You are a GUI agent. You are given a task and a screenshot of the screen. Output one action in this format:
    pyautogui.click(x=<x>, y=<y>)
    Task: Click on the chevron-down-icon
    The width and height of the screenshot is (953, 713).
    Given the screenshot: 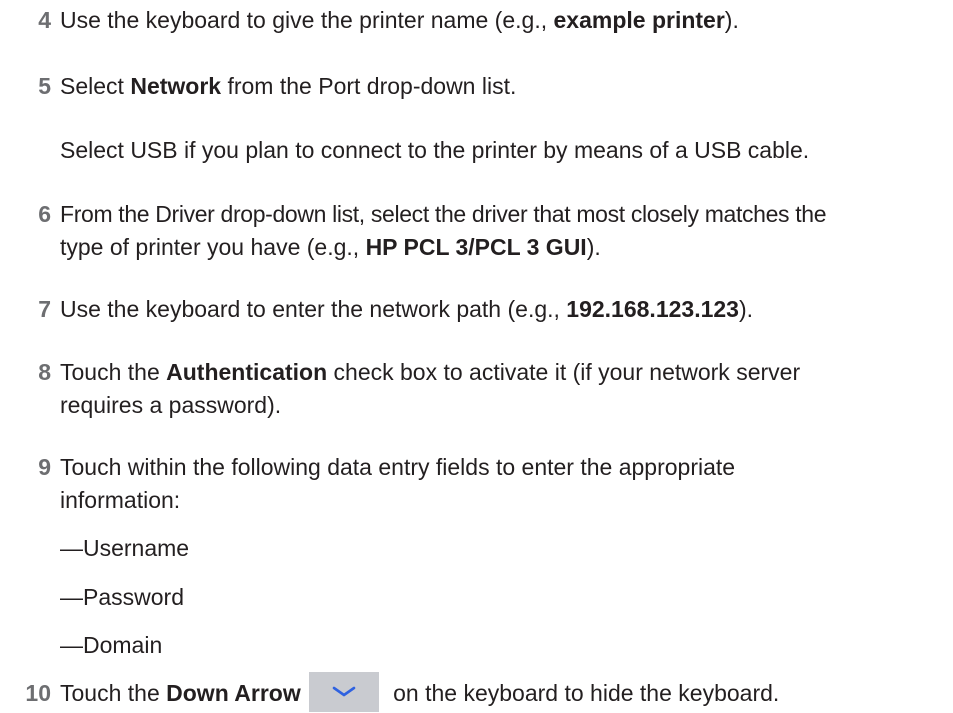 What is the action you would take?
    pyautogui.click(x=344, y=691)
    